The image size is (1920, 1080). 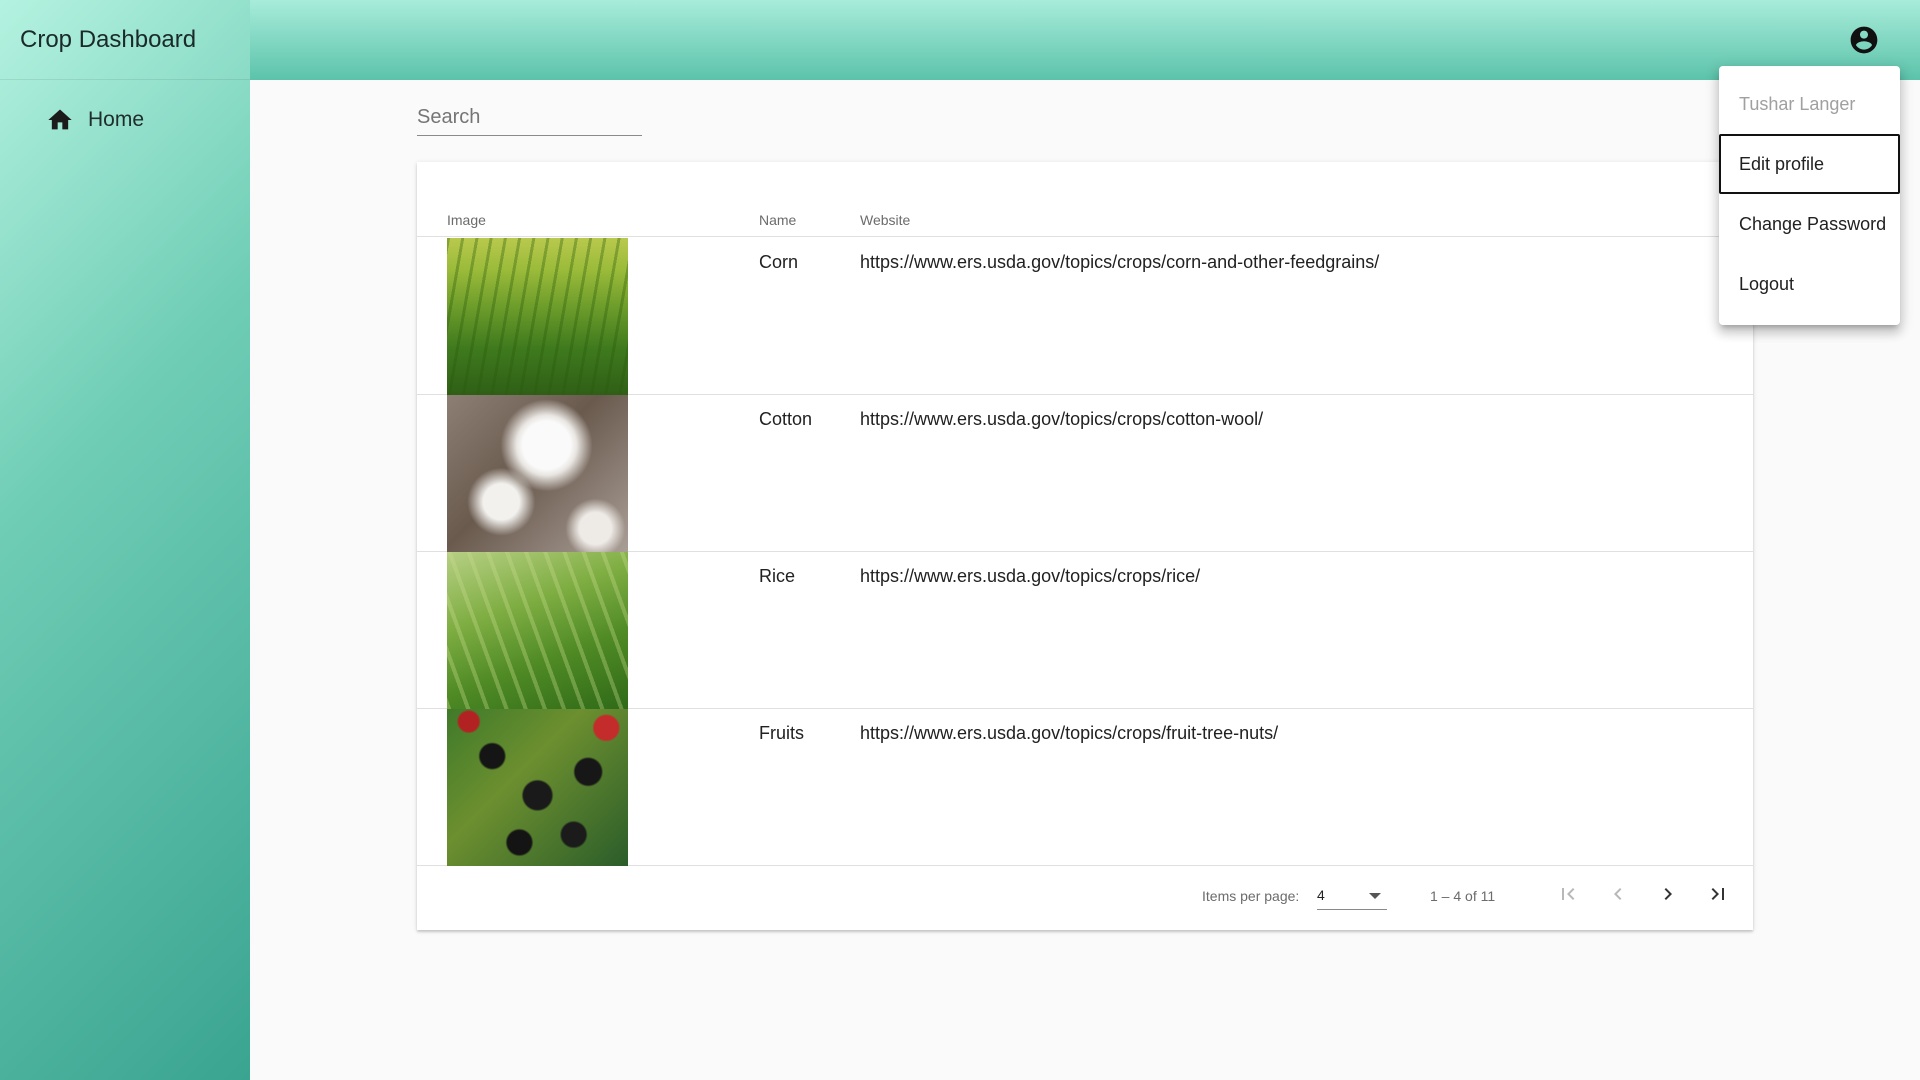 What do you see at coordinates (537, 473) in the screenshot?
I see `cotton-boll-image` at bounding box center [537, 473].